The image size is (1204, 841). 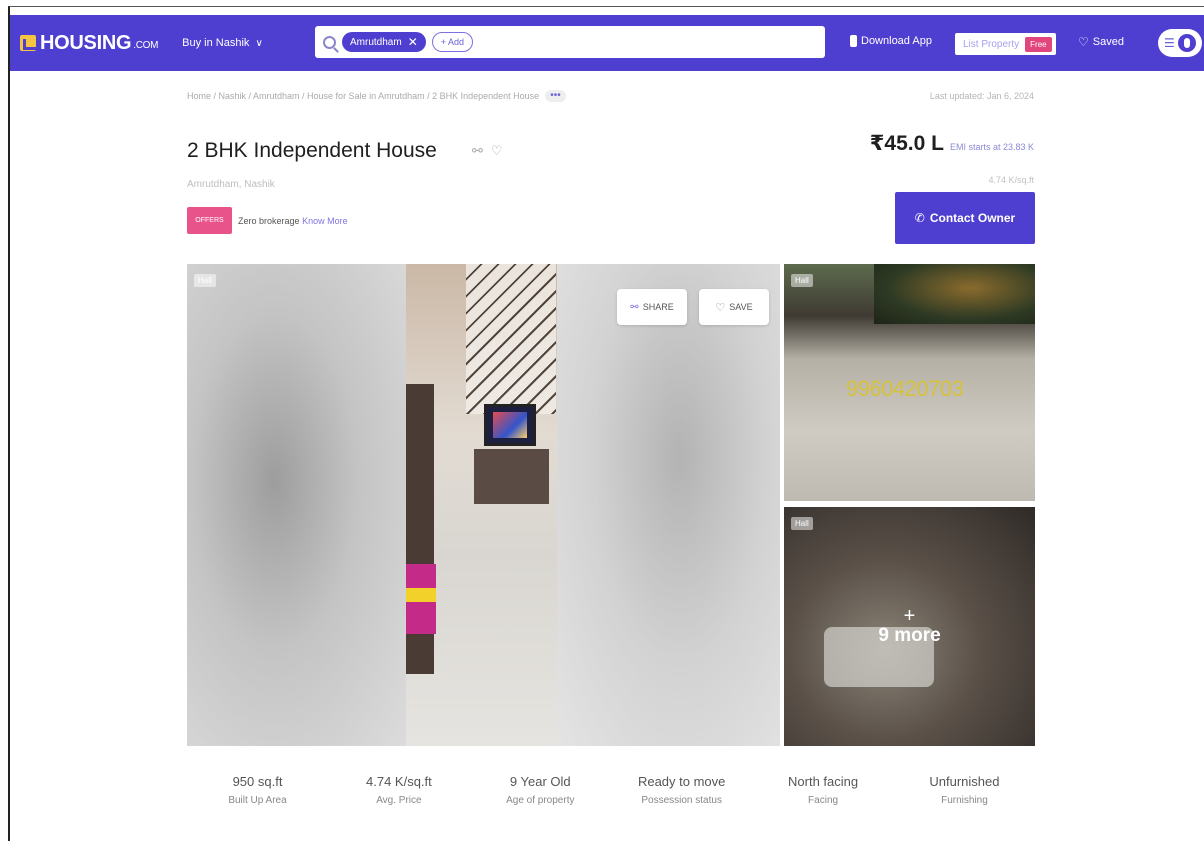 What do you see at coordinates (511, 339) in the screenshot?
I see `staircase` at bounding box center [511, 339].